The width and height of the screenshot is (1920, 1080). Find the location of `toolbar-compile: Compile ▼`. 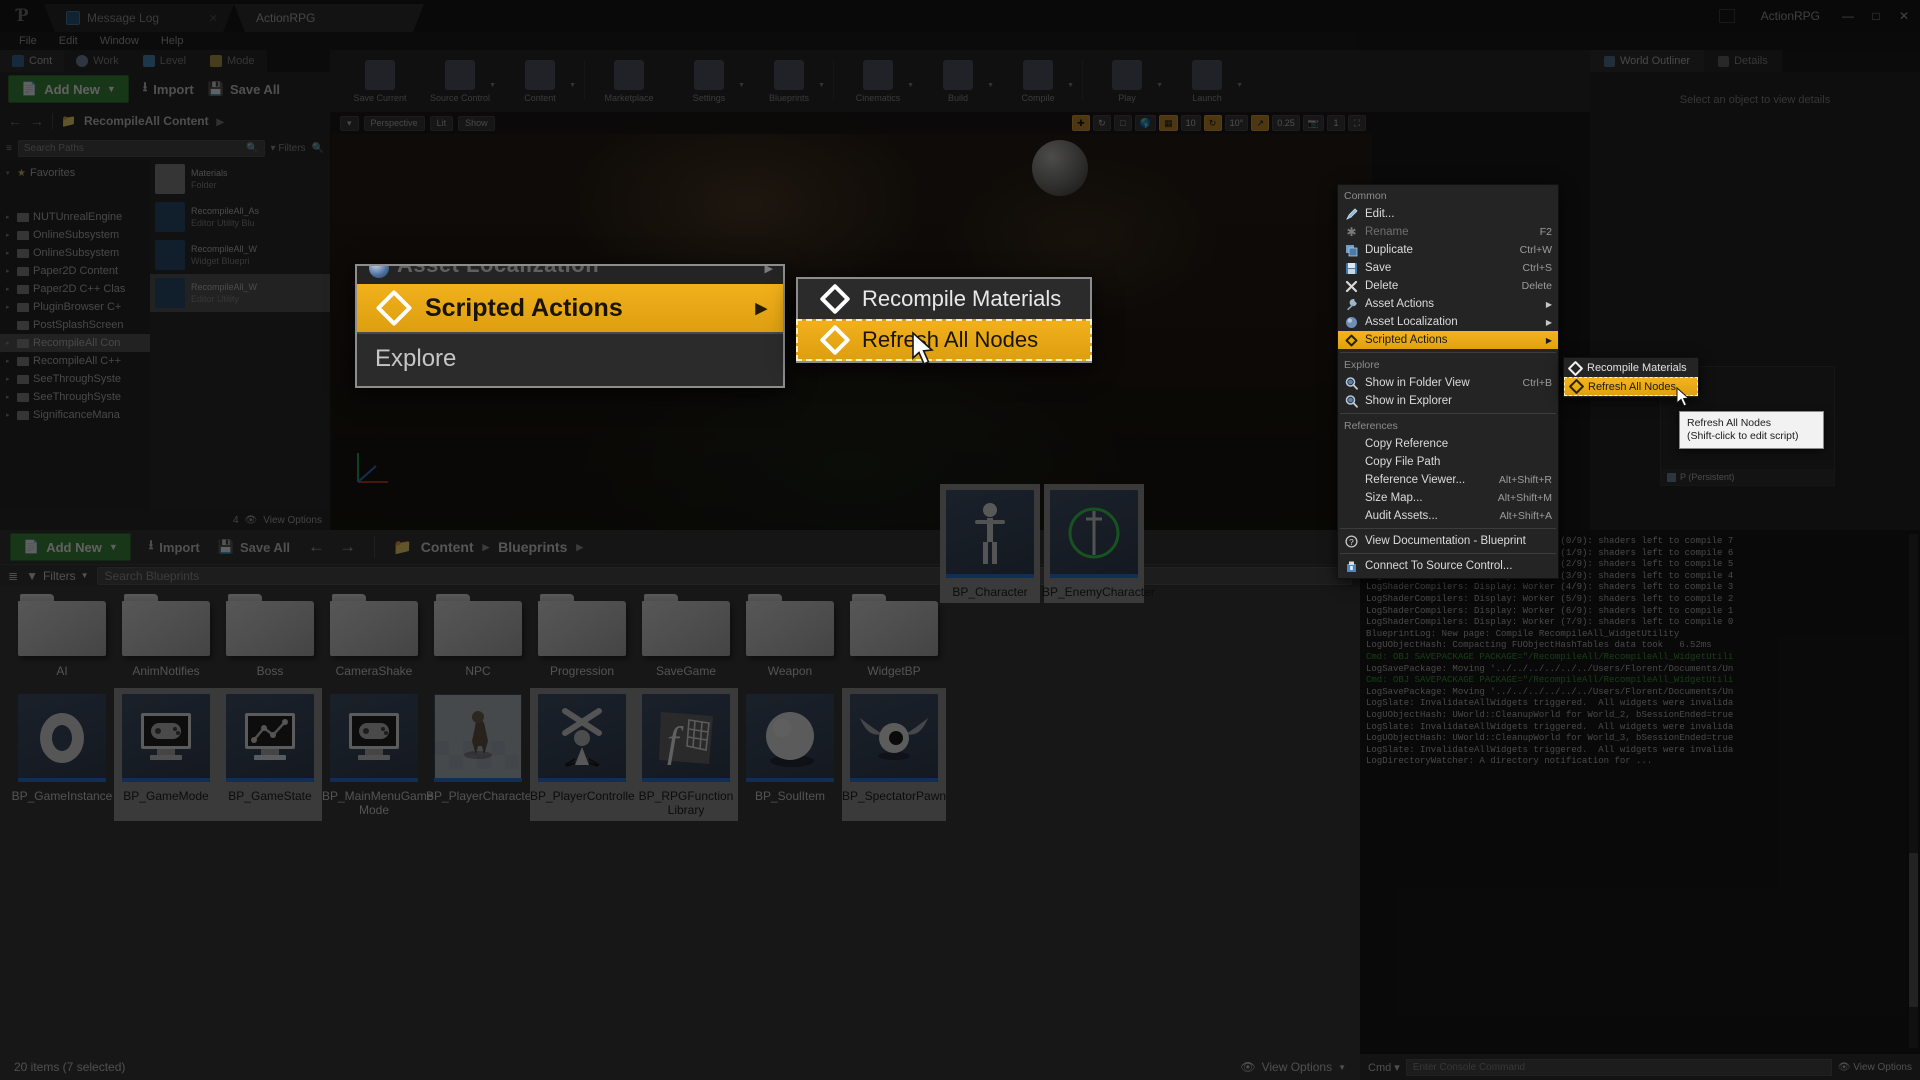

toolbar-compile: Compile ▼ is located at coordinates (1038, 81).